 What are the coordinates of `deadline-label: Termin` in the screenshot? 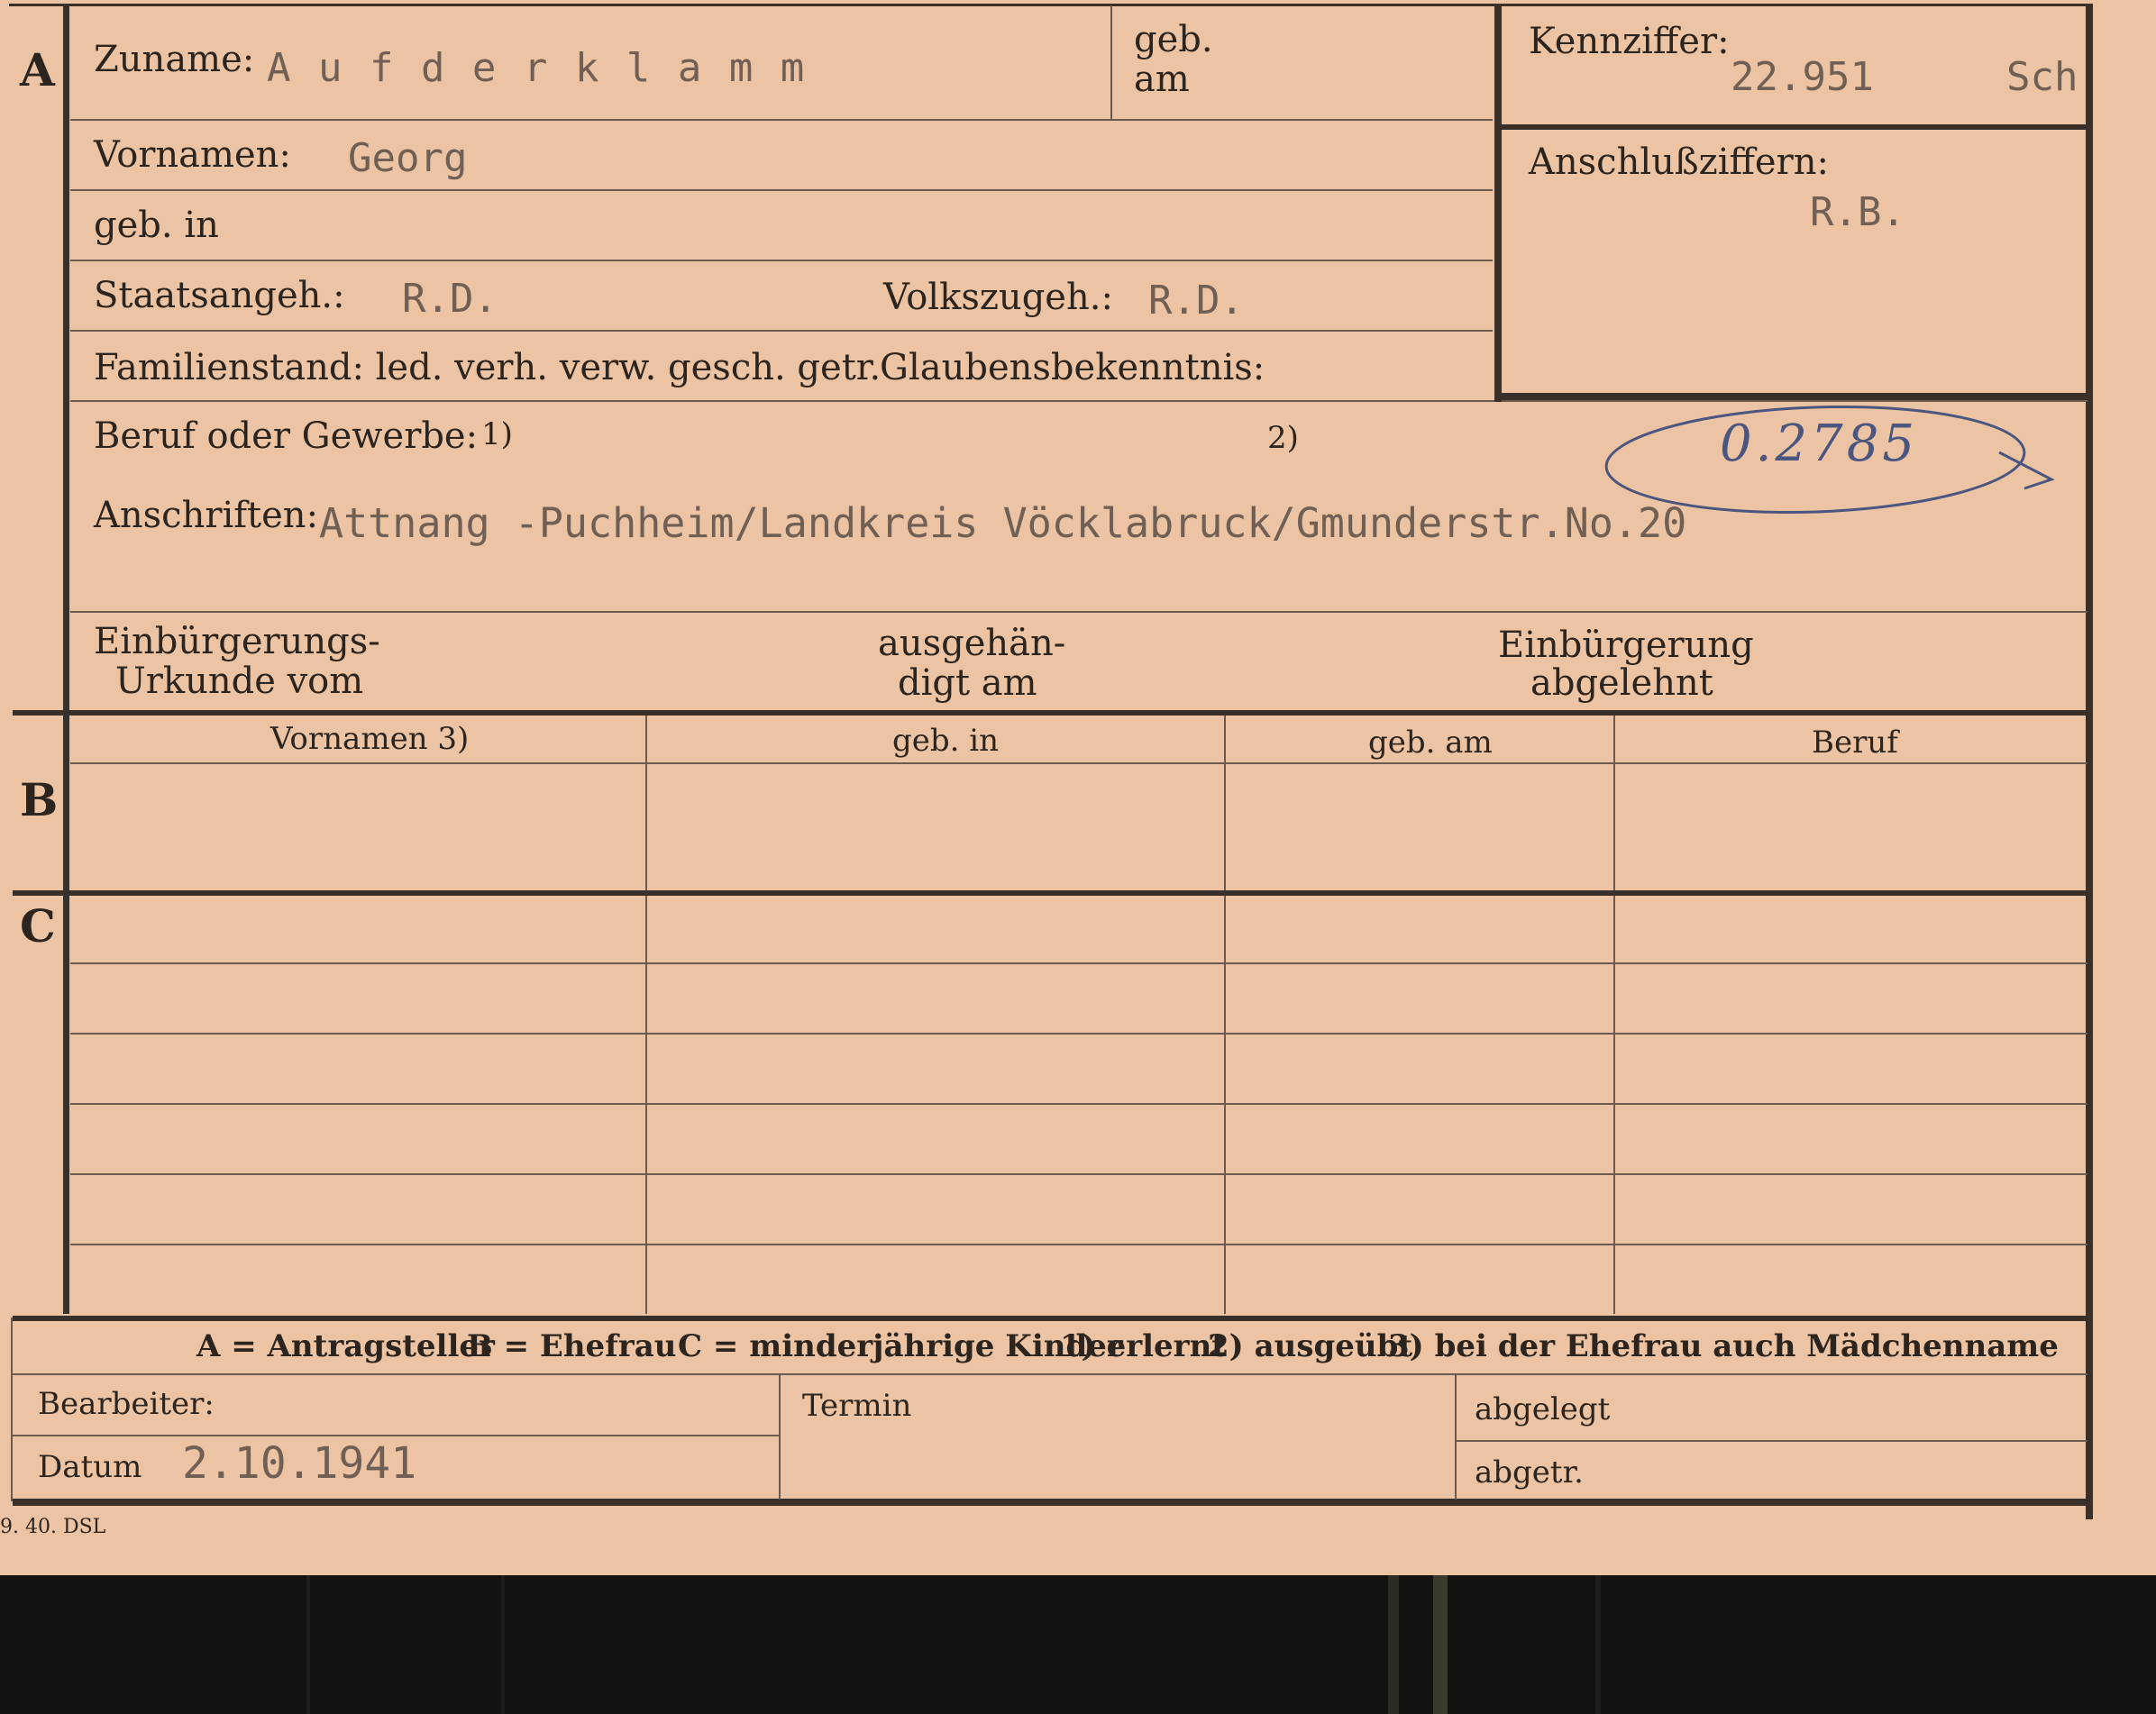 It's located at (857, 1406).